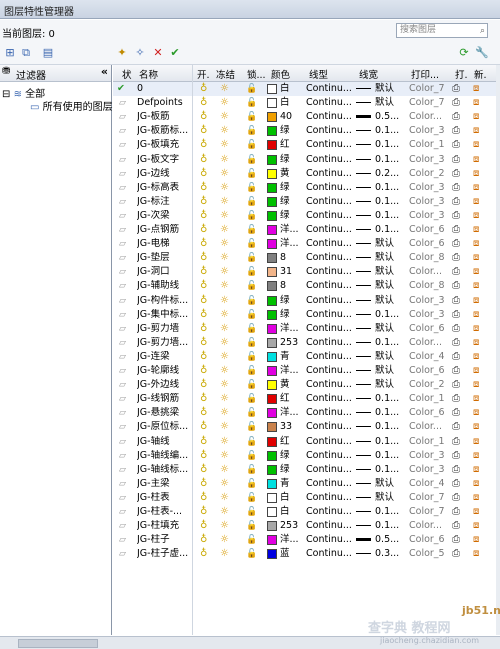 The image size is (500, 649). I want to click on color-name: 白, so click(285, 498).